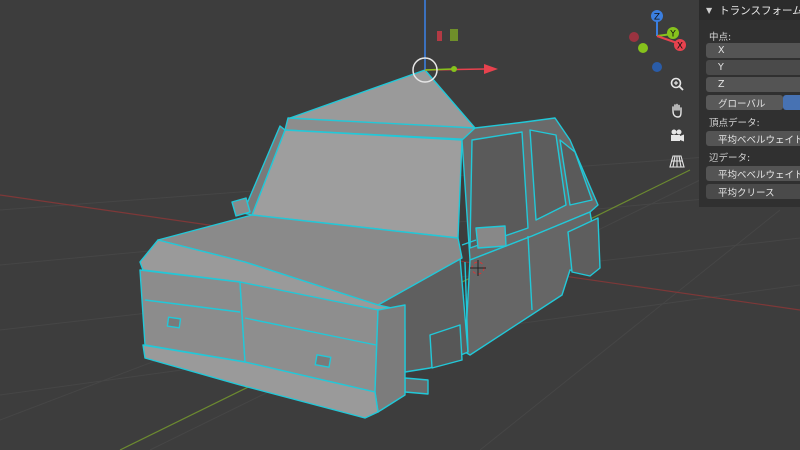 The width and height of the screenshot is (800, 450). I want to click on nav-neg-y-ball, so click(643, 48).